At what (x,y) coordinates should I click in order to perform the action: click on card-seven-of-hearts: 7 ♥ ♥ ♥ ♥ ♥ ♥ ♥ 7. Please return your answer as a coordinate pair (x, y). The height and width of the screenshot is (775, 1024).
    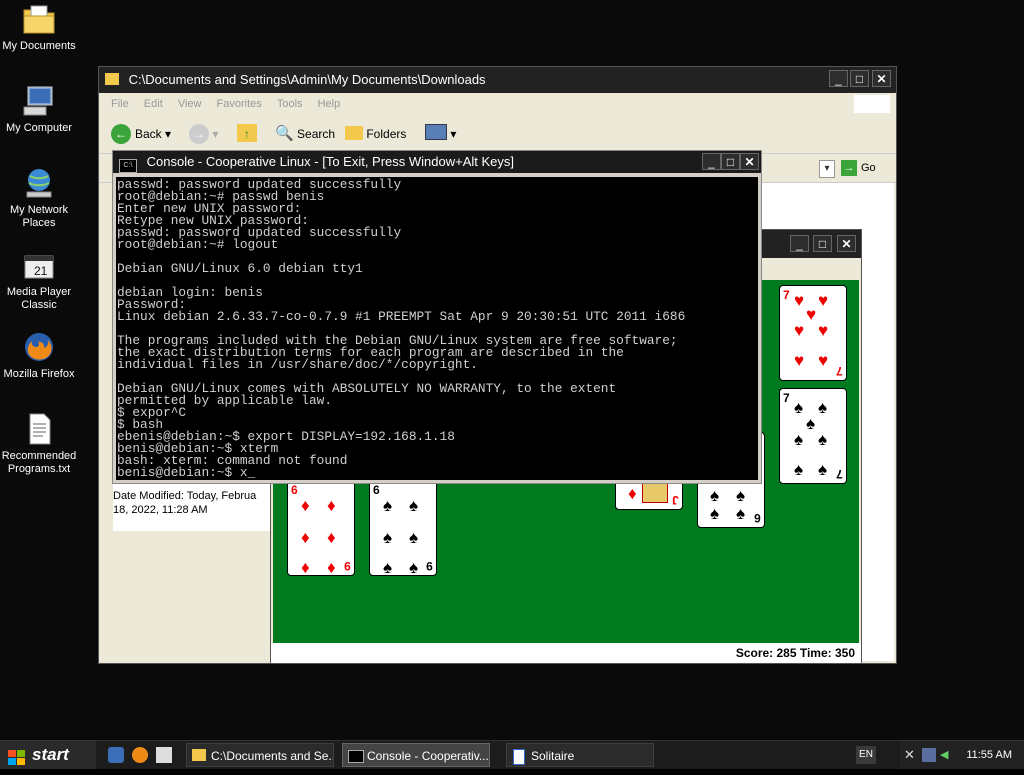
    Looking at the image, I should click on (813, 333).